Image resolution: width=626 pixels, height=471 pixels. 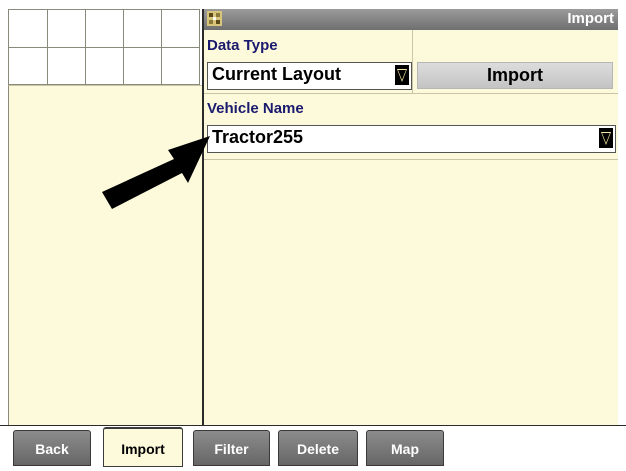 What do you see at coordinates (255, 108) in the screenshot?
I see `vehicle-name-label: Vehicle Name` at bounding box center [255, 108].